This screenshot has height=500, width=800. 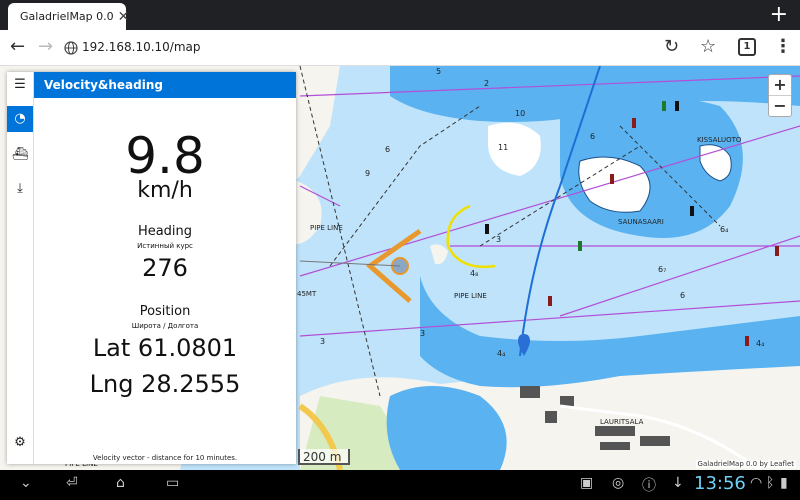 What do you see at coordinates (486, 83) in the screenshot?
I see `depth-label: 2` at bounding box center [486, 83].